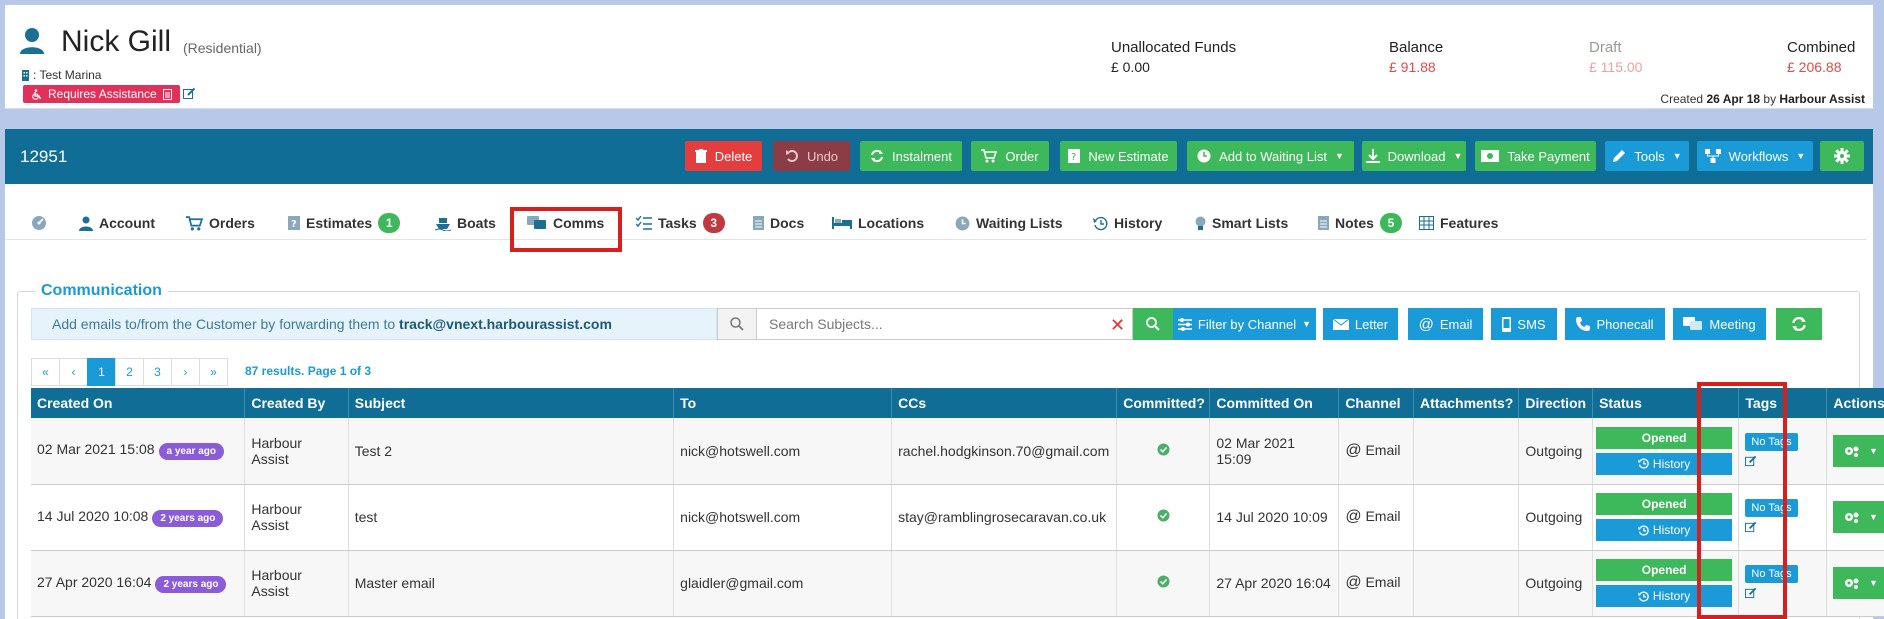  What do you see at coordinates (511, 451) in the screenshot?
I see `cell-subject: Test 2` at bounding box center [511, 451].